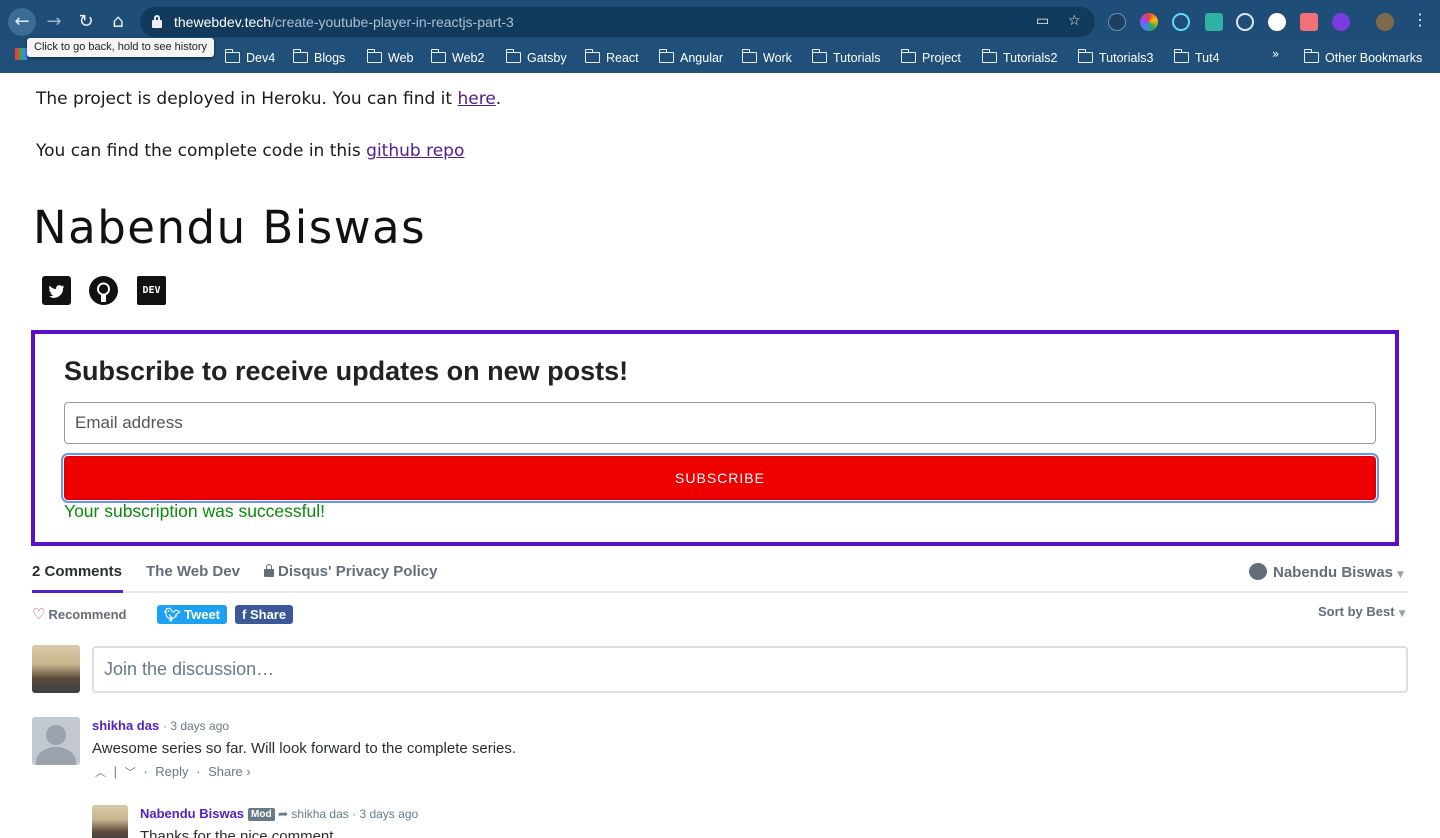 This screenshot has height=838, width=1440. What do you see at coordinates (130, 772) in the screenshot?
I see `downvote-icon: ﹀` at bounding box center [130, 772].